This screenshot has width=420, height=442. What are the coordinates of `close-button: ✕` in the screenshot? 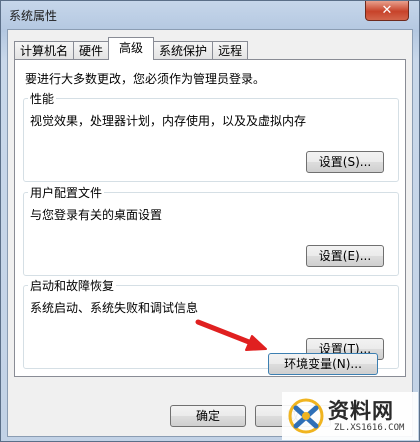 It's located at (387, 11).